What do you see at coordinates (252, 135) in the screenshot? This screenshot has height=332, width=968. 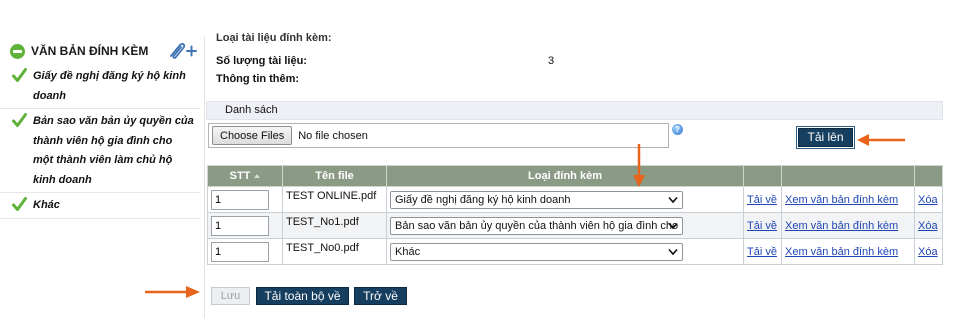 I see `choose-files-button: Choose Files` at bounding box center [252, 135].